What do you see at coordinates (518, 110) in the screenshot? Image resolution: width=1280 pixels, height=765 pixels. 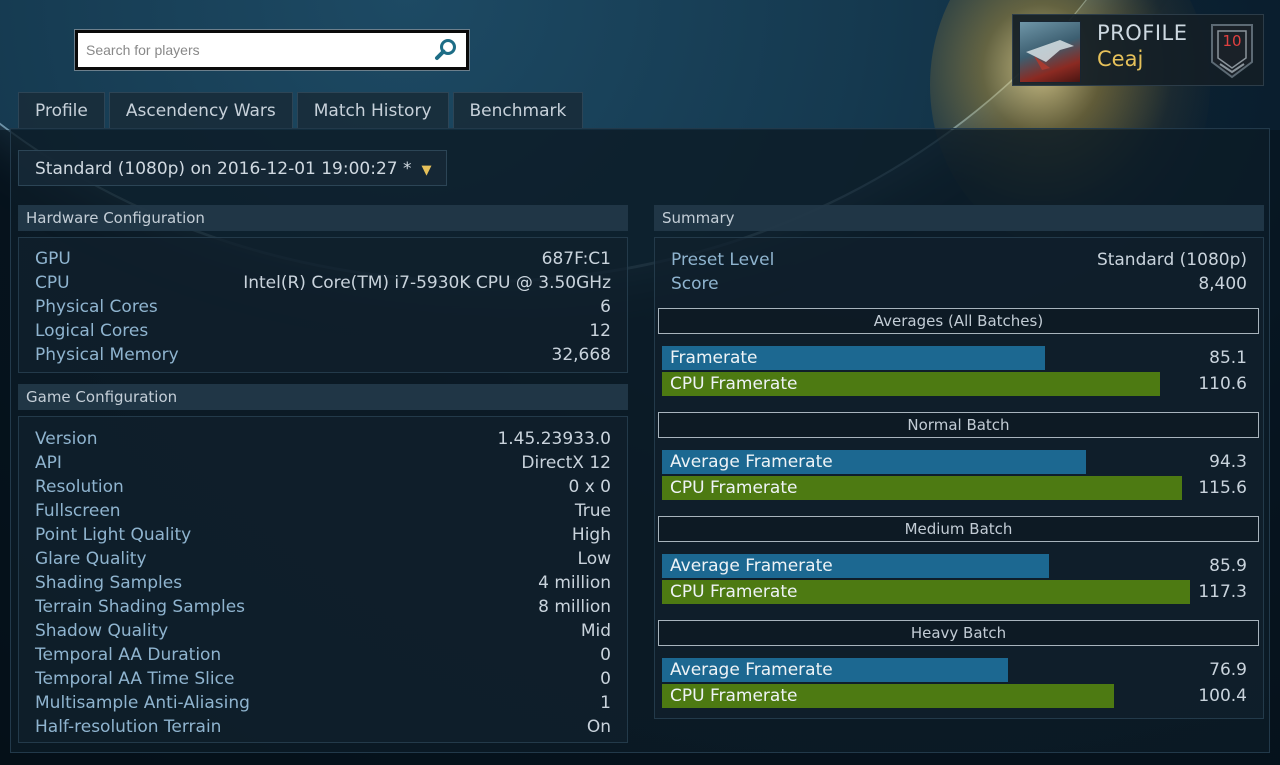 I see `tab-benchmark: Benchmark` at bounding box center [518, 110].